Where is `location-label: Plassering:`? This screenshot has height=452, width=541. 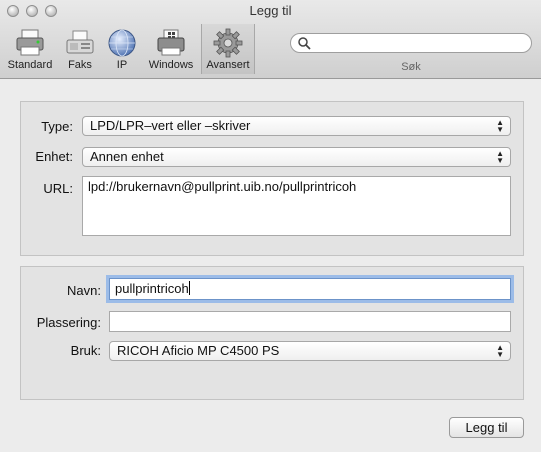
location-label: Plassering: is located at coordinates (68, 322).